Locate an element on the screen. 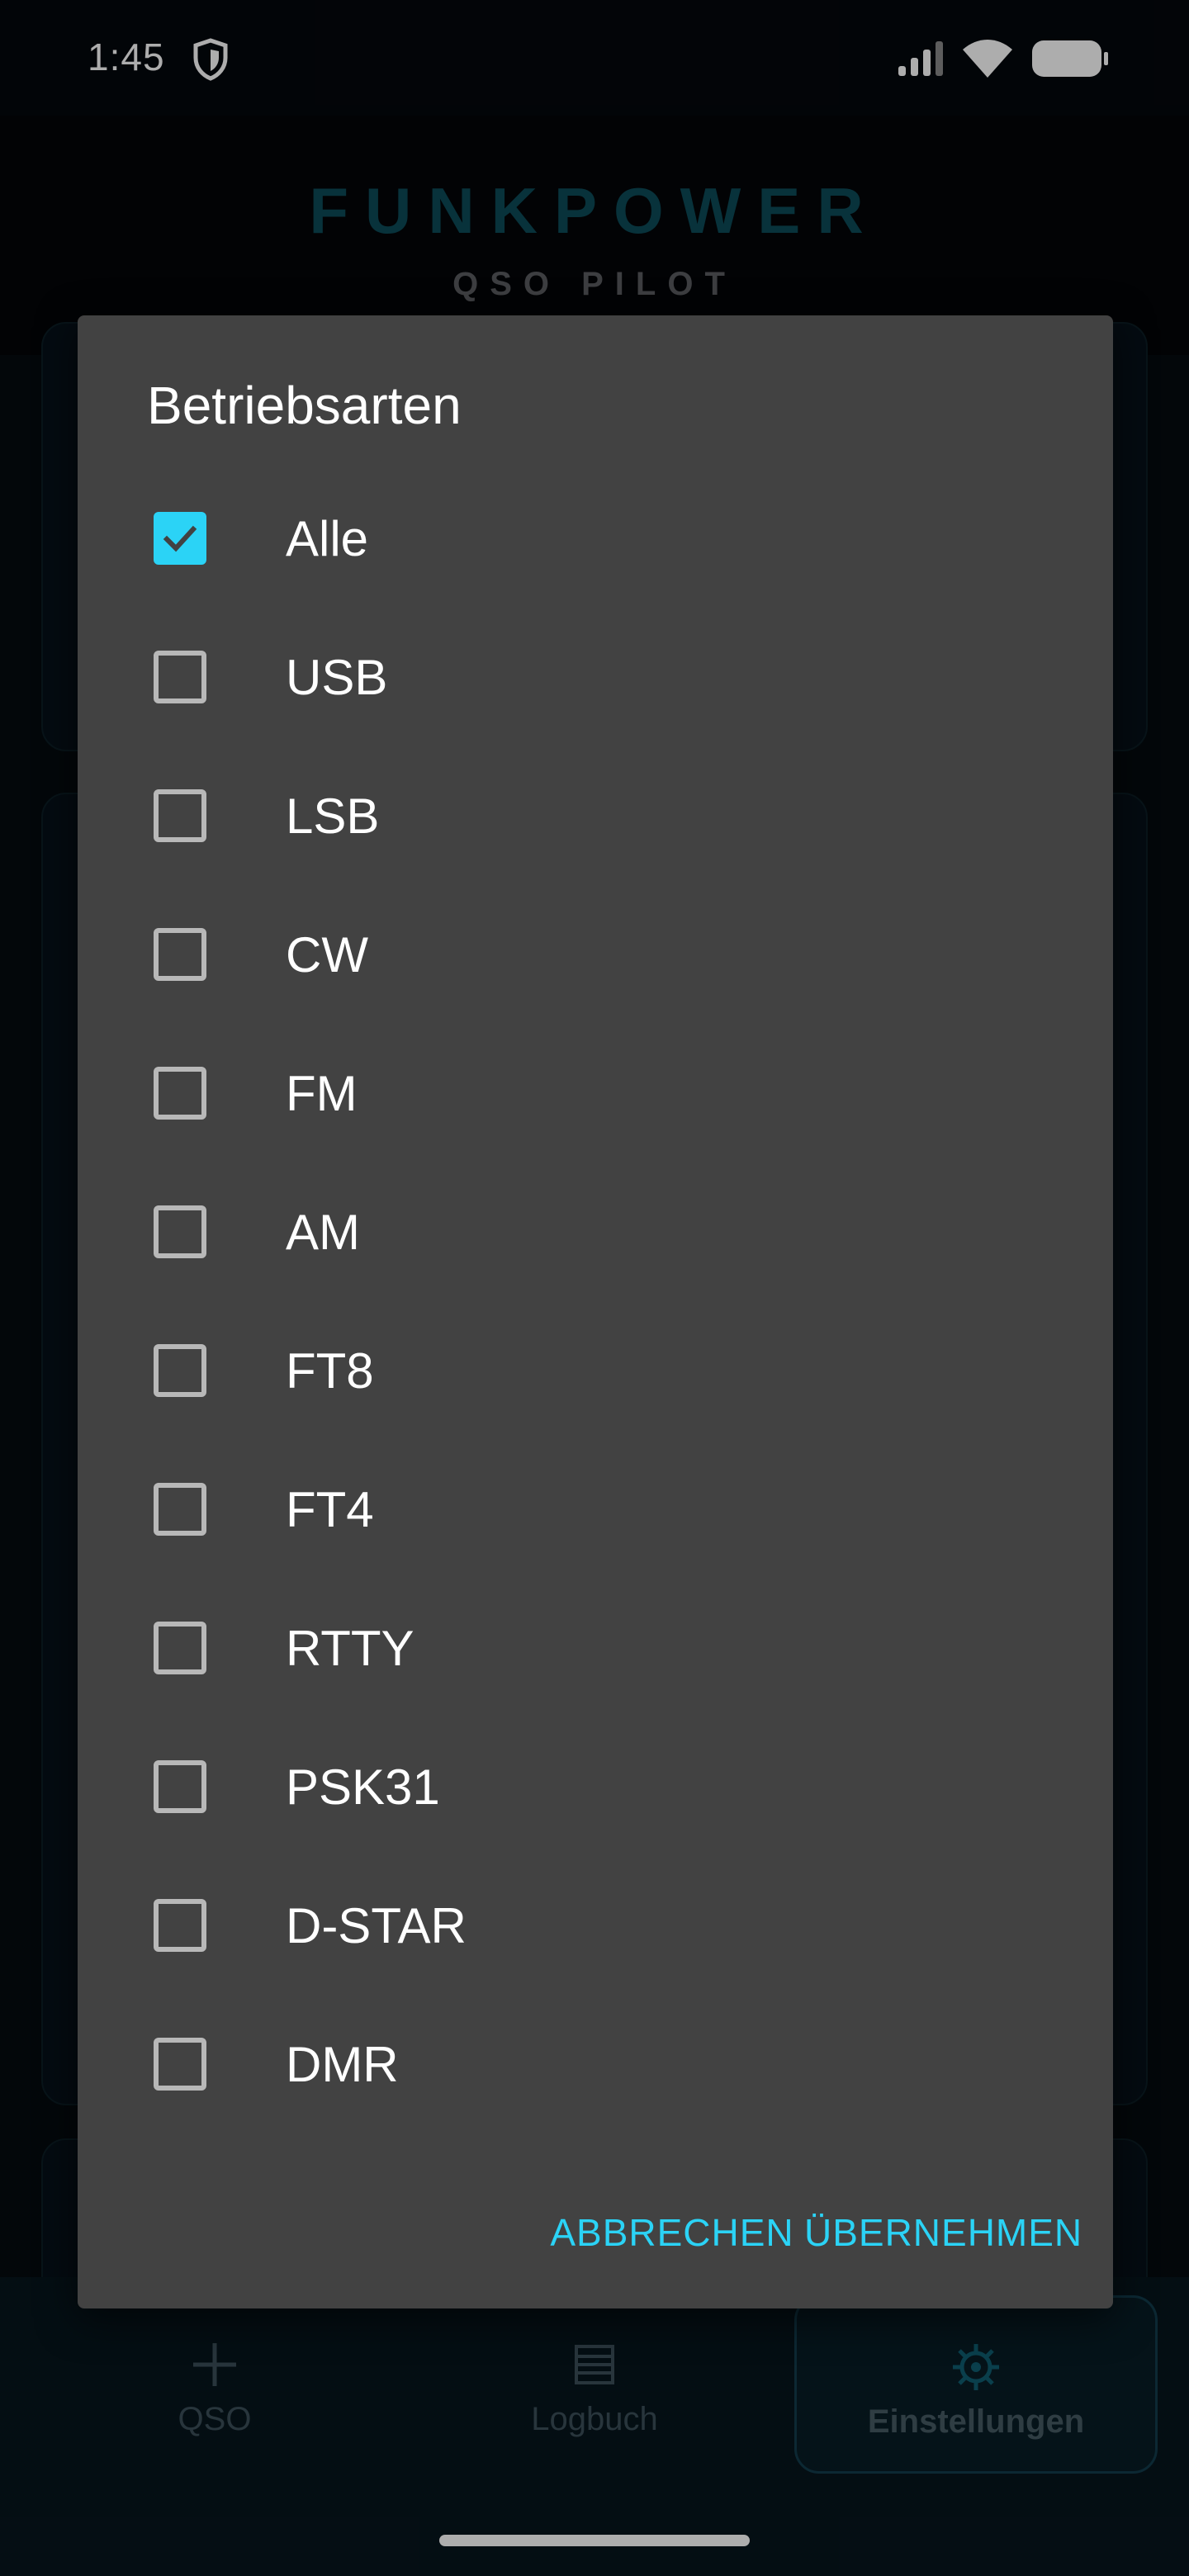  option-lsb: LSB is located at coordinates (595, 815).